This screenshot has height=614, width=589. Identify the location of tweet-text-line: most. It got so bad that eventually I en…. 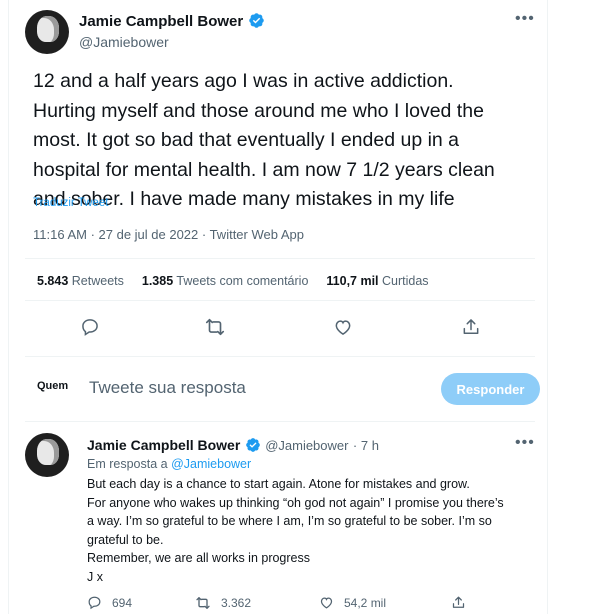
(246, 140).